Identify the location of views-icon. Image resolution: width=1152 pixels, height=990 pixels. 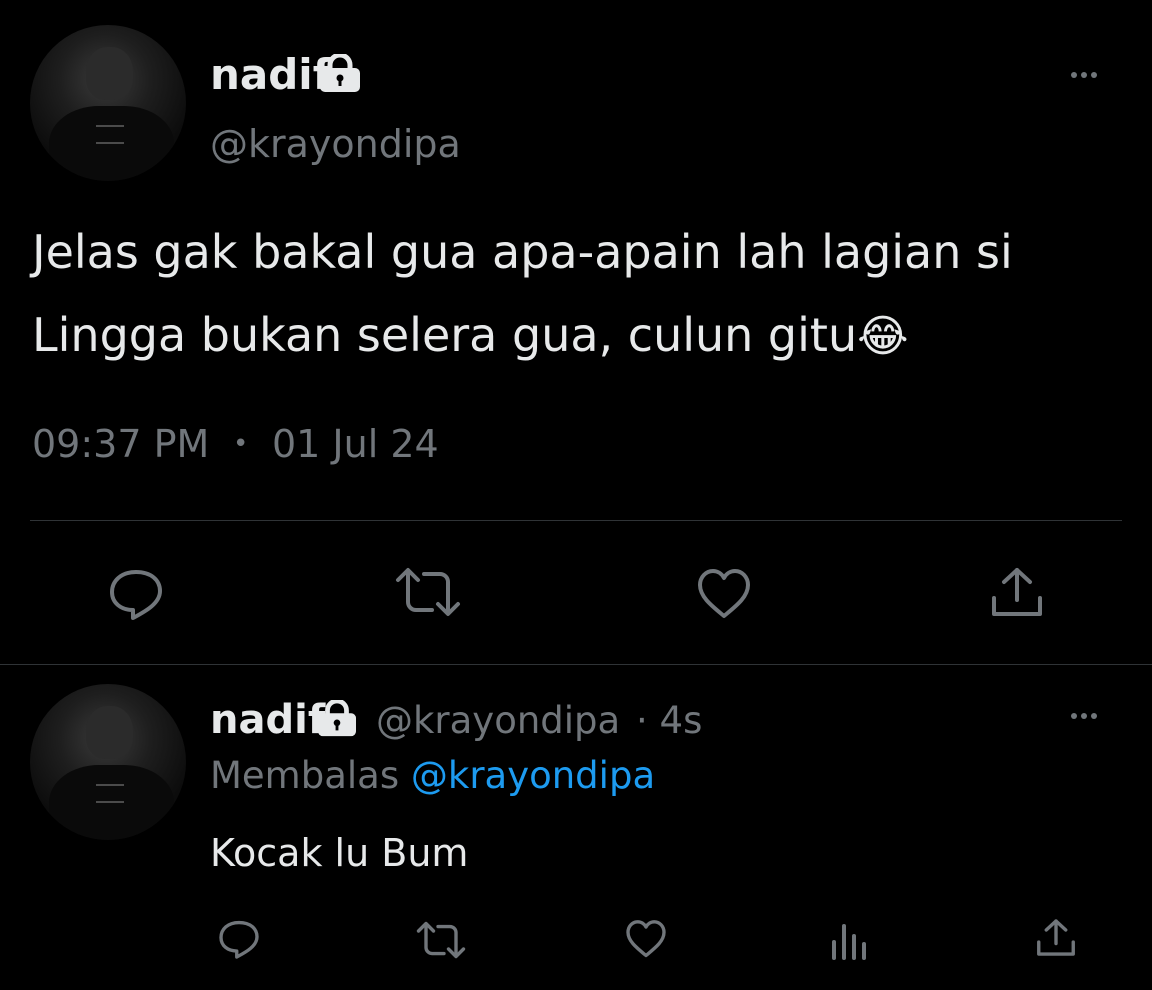
(849, 940).